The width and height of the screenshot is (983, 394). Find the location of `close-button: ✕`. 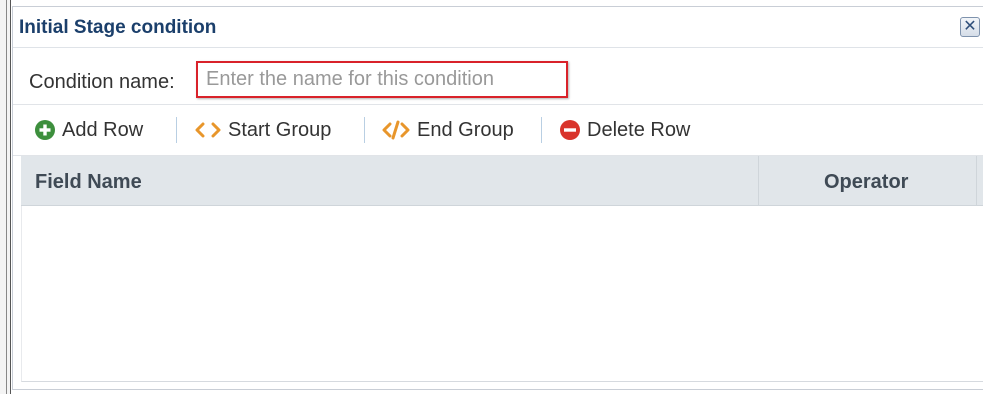

close-button: ✕ is located at coordinates (970, 27).